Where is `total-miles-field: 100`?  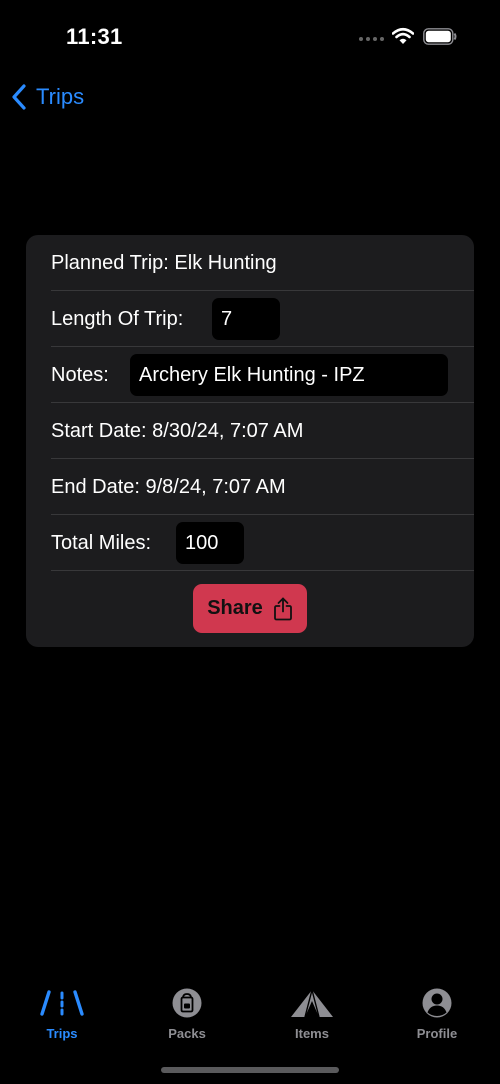 total-miles-field: 100 is located at coordinates (210, 543).